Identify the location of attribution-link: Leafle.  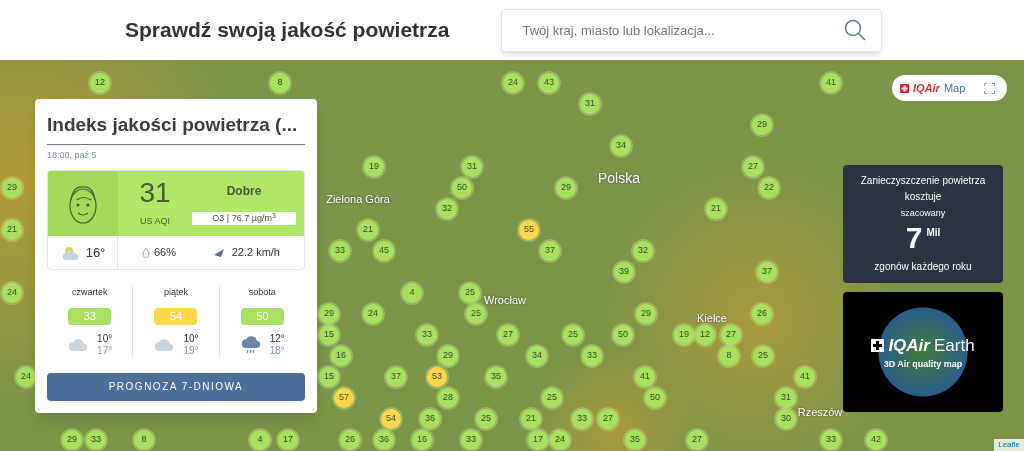
(1009, 445).